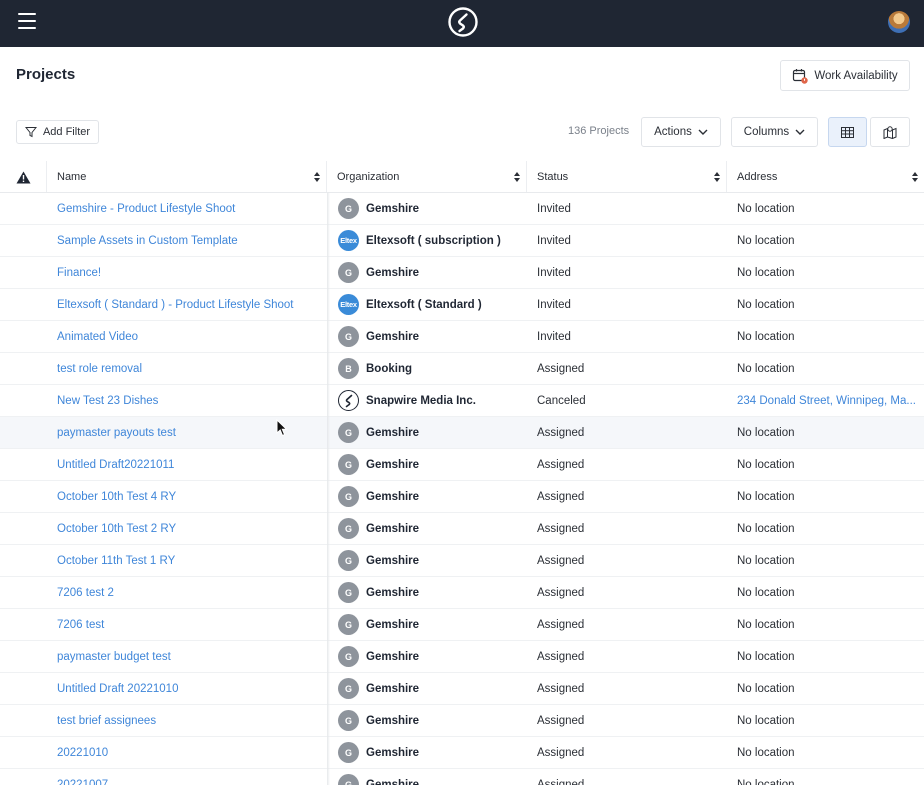 Image resolution: width=924 pixels, height=785 pixels. What do you see at coordinates (462, 753) in the screenshot?
I see `table-row: 20221010 G Gemshire Assigned No location` at bounding box center [462, 753].